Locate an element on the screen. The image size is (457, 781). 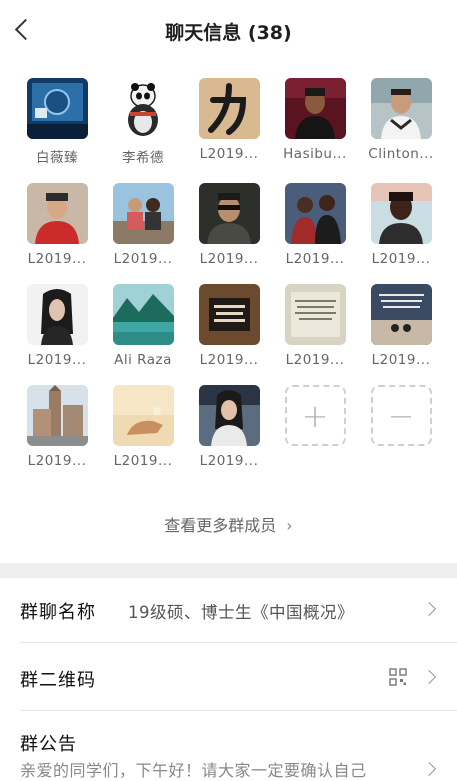
plus-icon: + is located at coordinates (315, 415).